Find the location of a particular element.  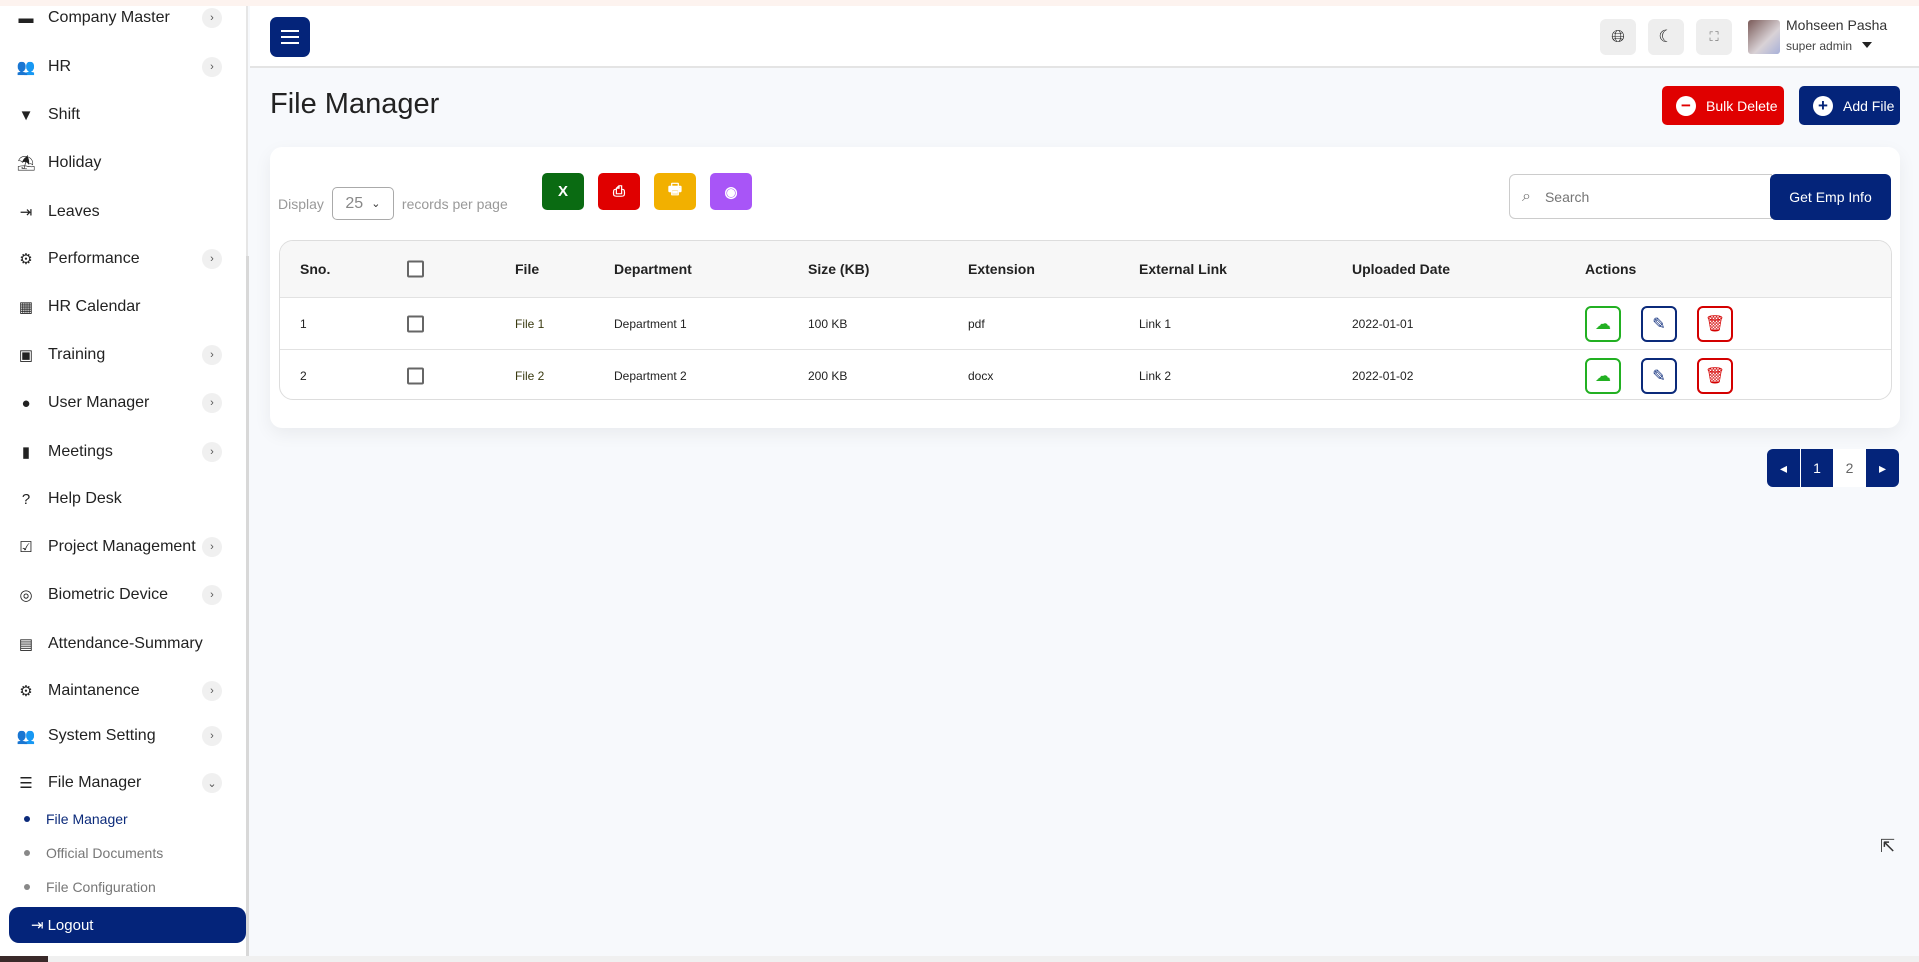

sidebar-item-label: Performance is located at coordinates (94, 258).